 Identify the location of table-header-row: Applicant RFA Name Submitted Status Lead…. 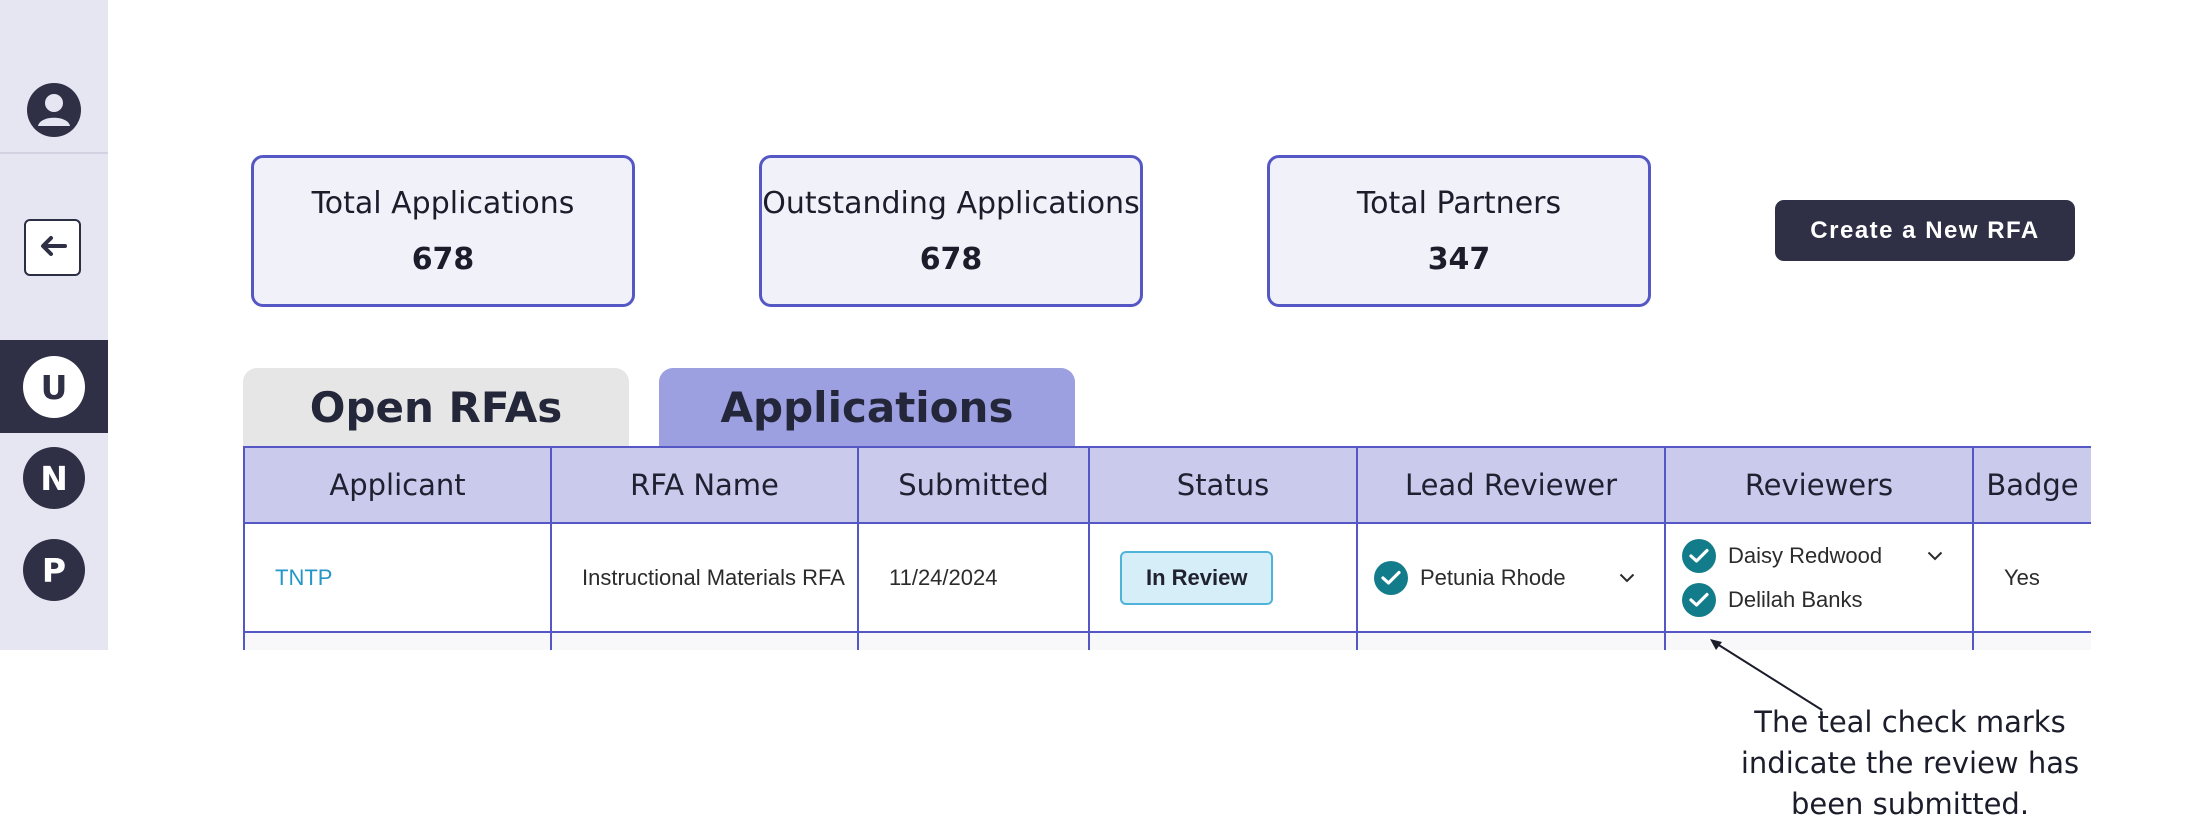
(1167, 485).